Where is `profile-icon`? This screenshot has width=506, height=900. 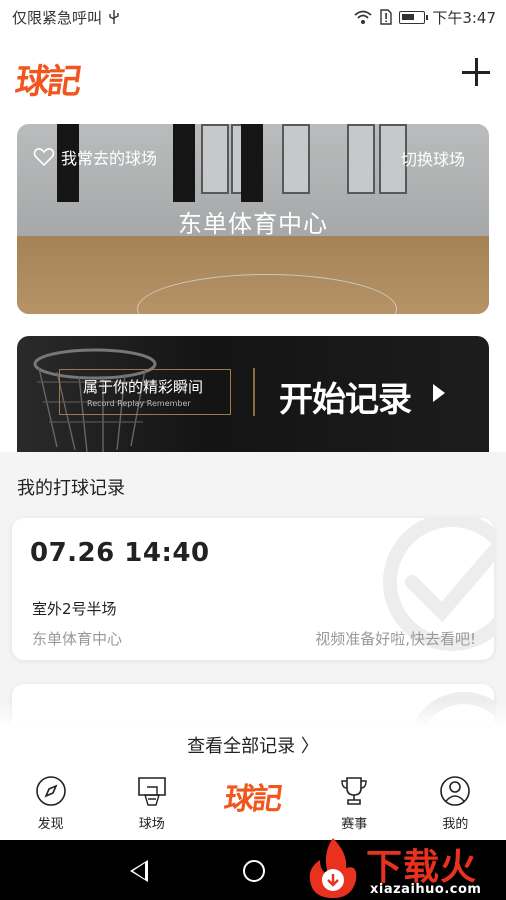
profile-icon is located at coordinates (455, 791).